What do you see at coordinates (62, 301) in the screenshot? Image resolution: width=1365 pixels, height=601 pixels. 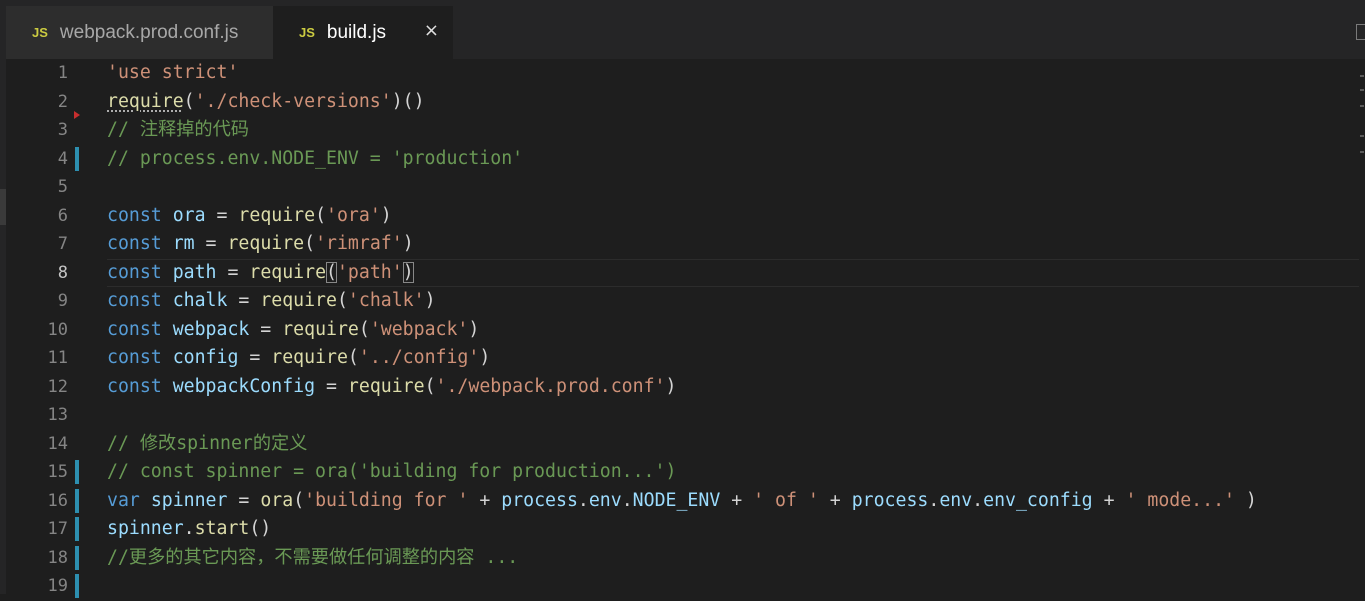 I see `line-number: 9` at bounding box center [62, 301].